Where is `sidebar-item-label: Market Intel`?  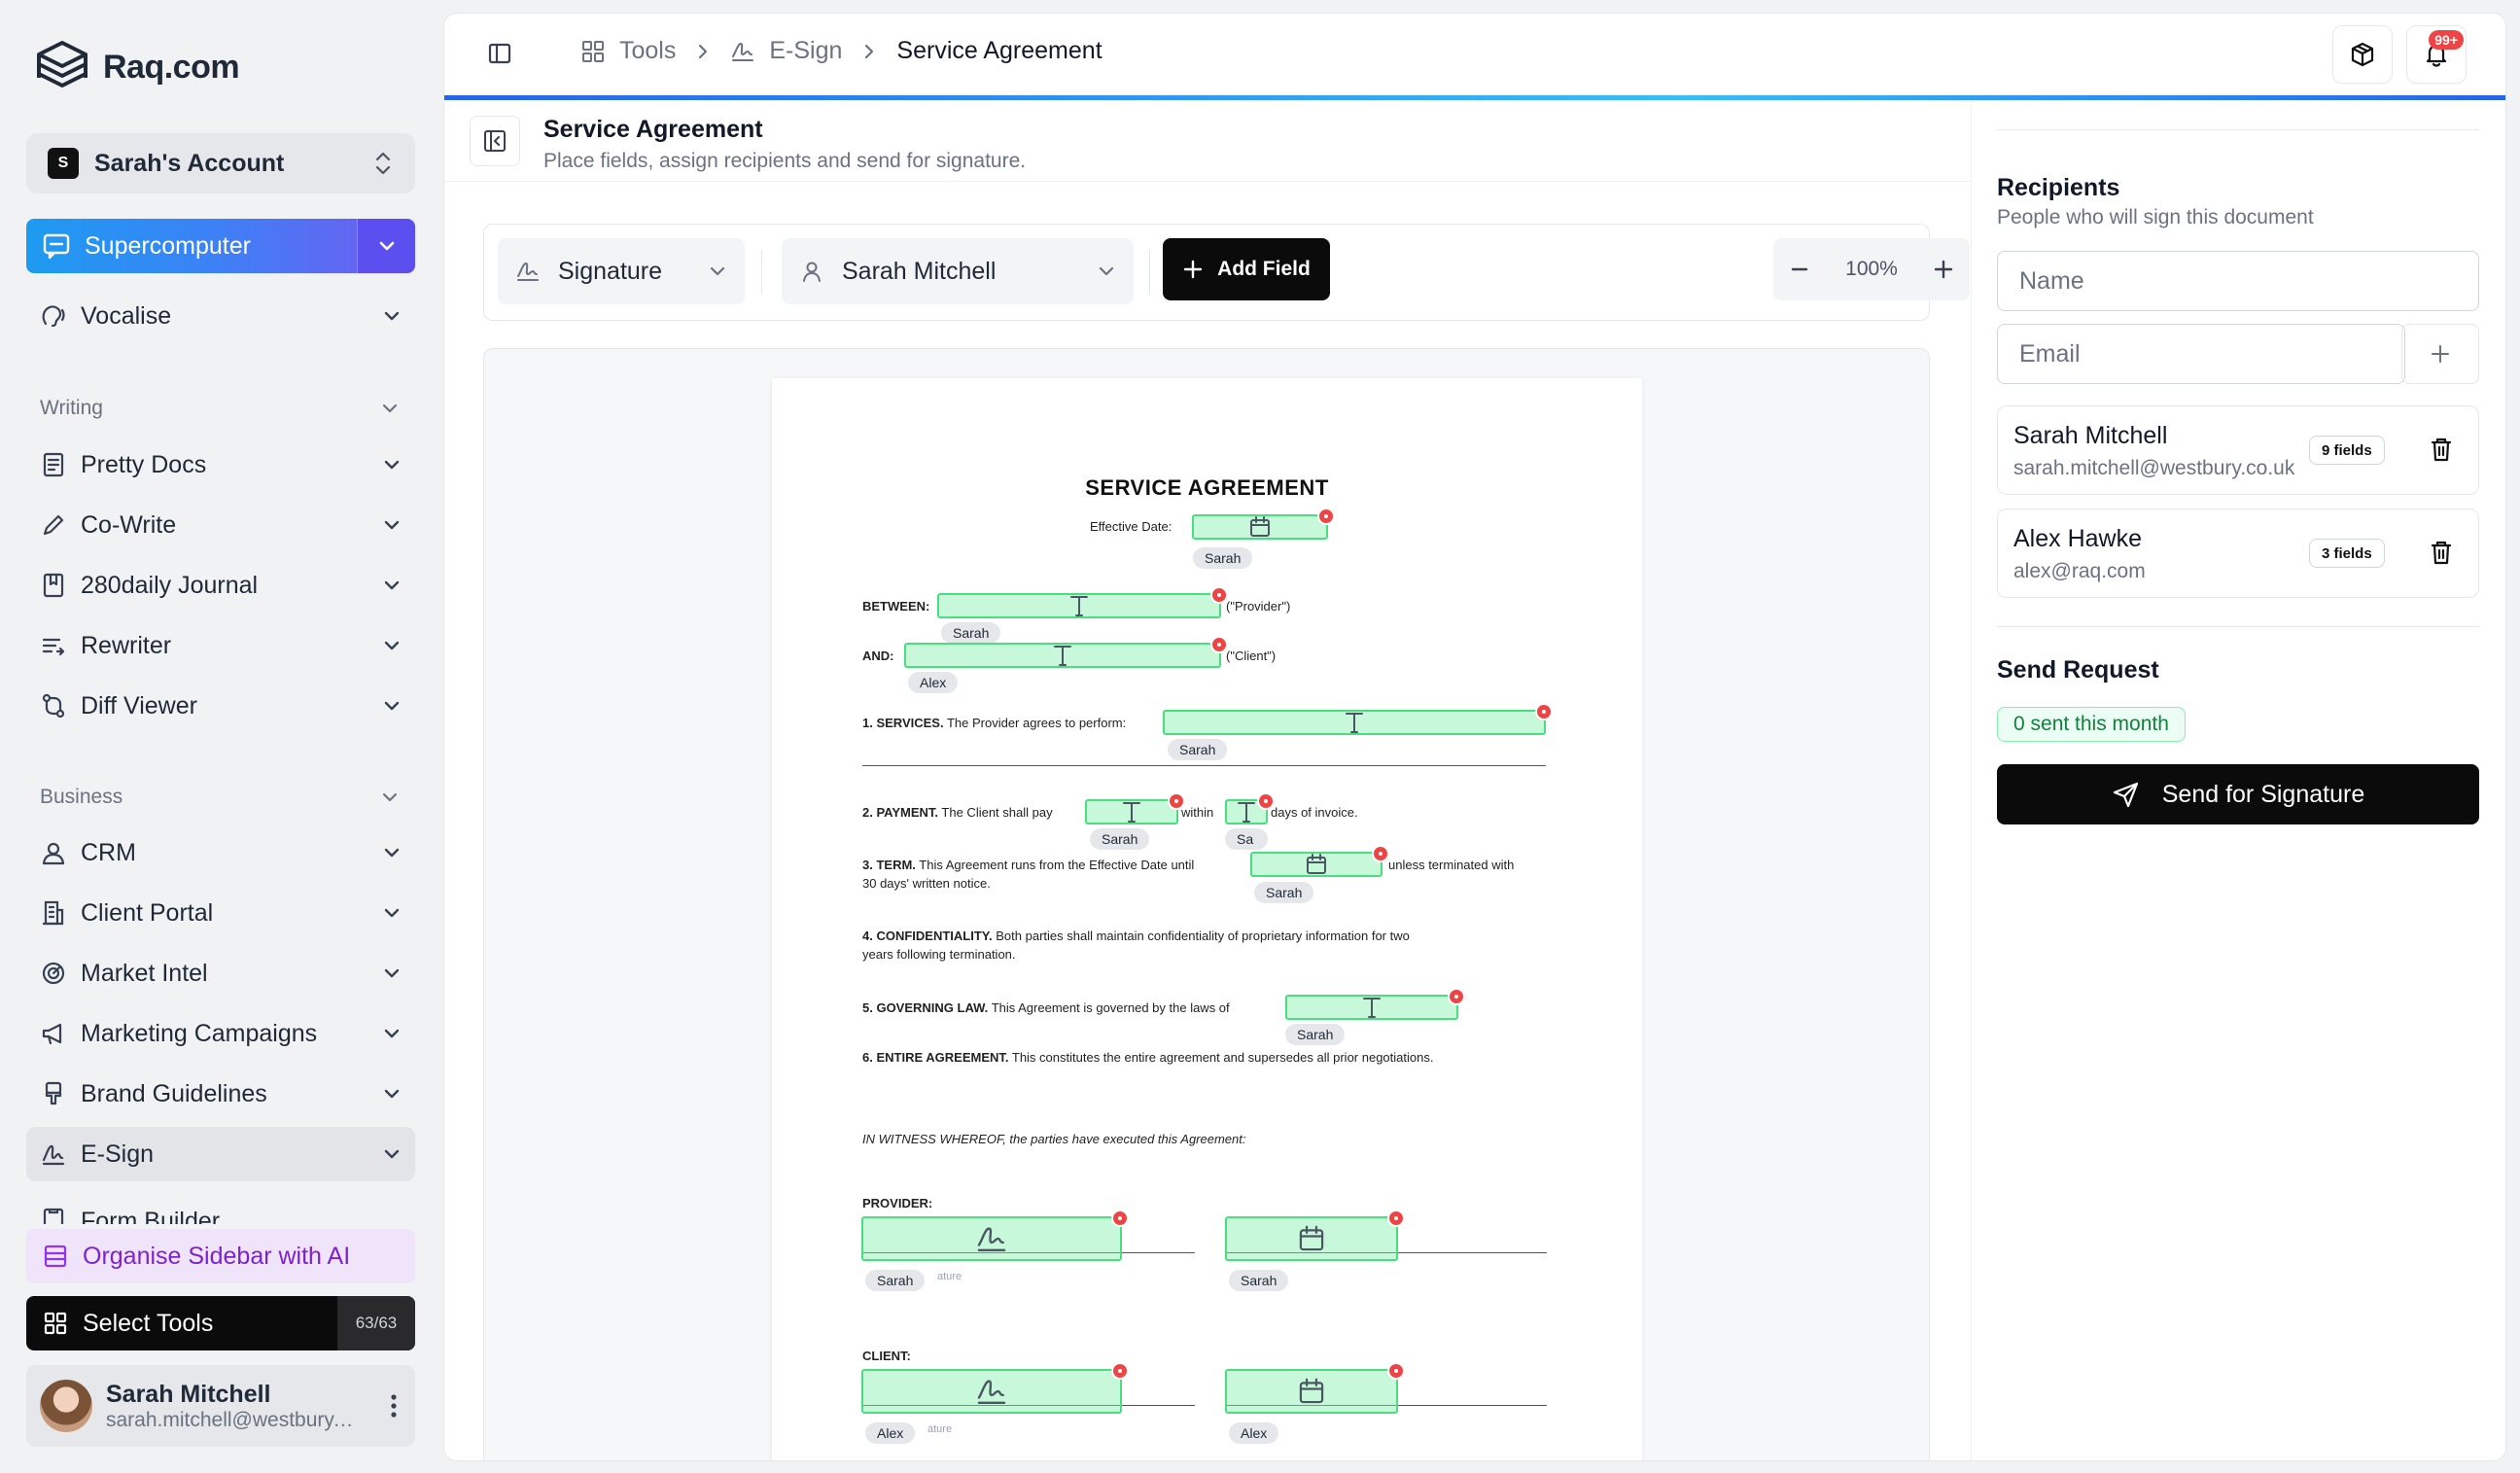
sidebar-item-label: Market Intel is located at coordinates (144, 973).